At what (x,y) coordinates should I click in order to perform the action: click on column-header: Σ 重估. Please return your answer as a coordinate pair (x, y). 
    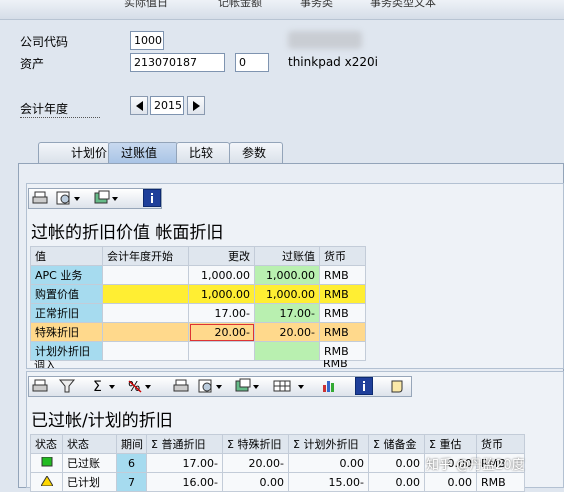
    Looking at the image, I should click on (450, 444).